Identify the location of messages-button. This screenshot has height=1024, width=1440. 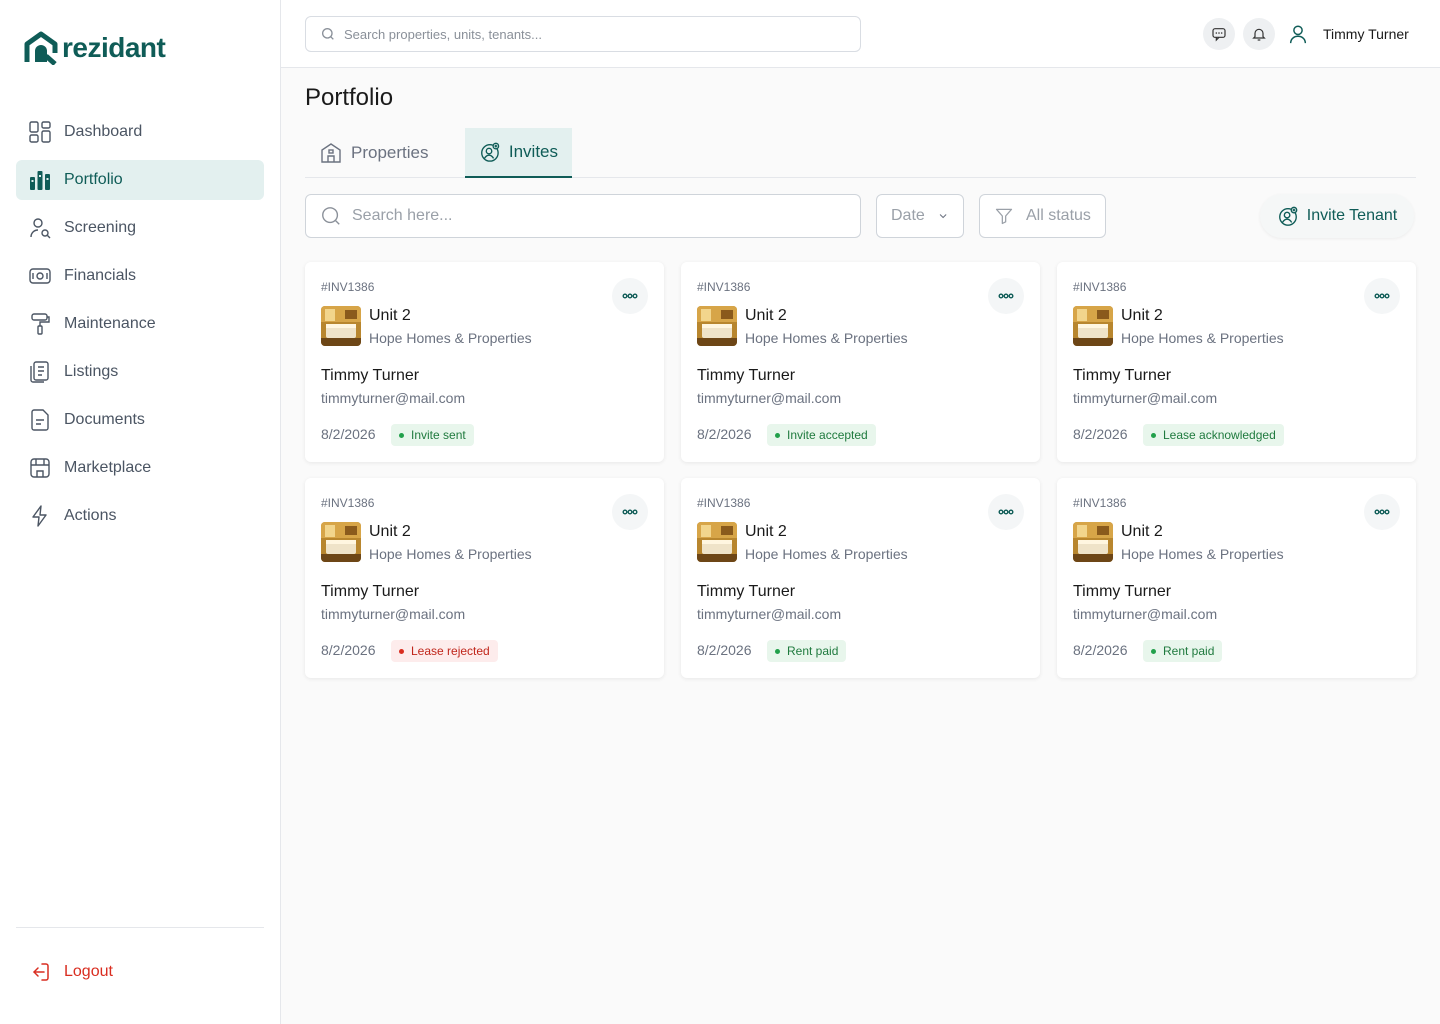
(1219, 34).